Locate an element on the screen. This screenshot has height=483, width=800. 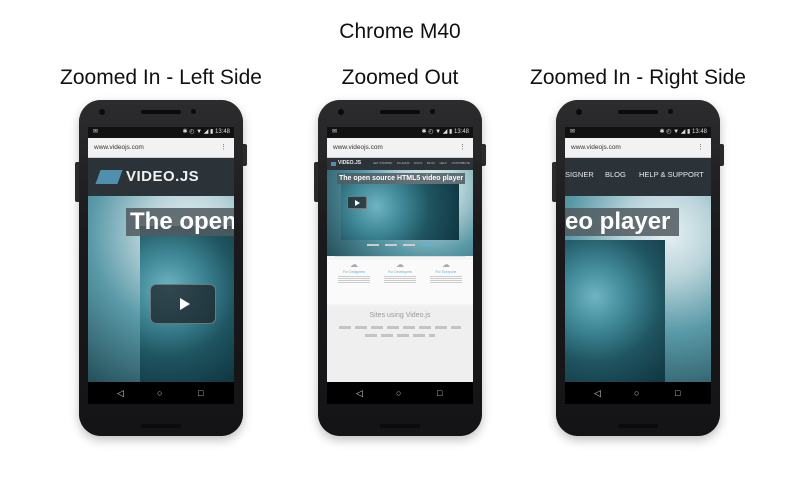
front-camera-icon is located at coordinates (341, 112).